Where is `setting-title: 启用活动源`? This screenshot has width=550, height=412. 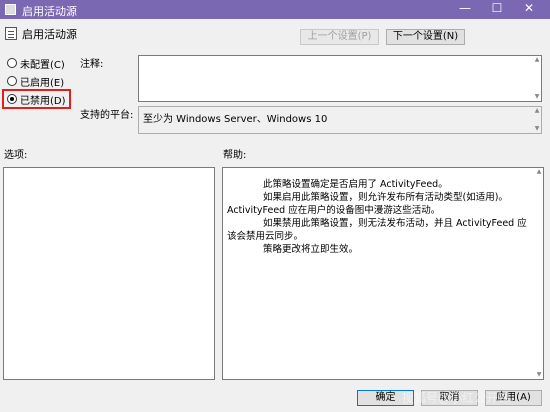 setting-title: 启用活动源 is located at coordinates (49, 34).